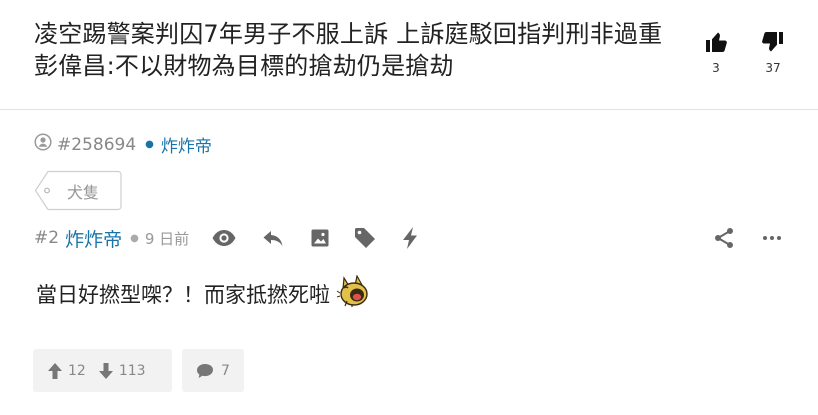 The width and height of the screenshot is (818, 415). I want to click on thumbs-down-icon, so click(773, 42).